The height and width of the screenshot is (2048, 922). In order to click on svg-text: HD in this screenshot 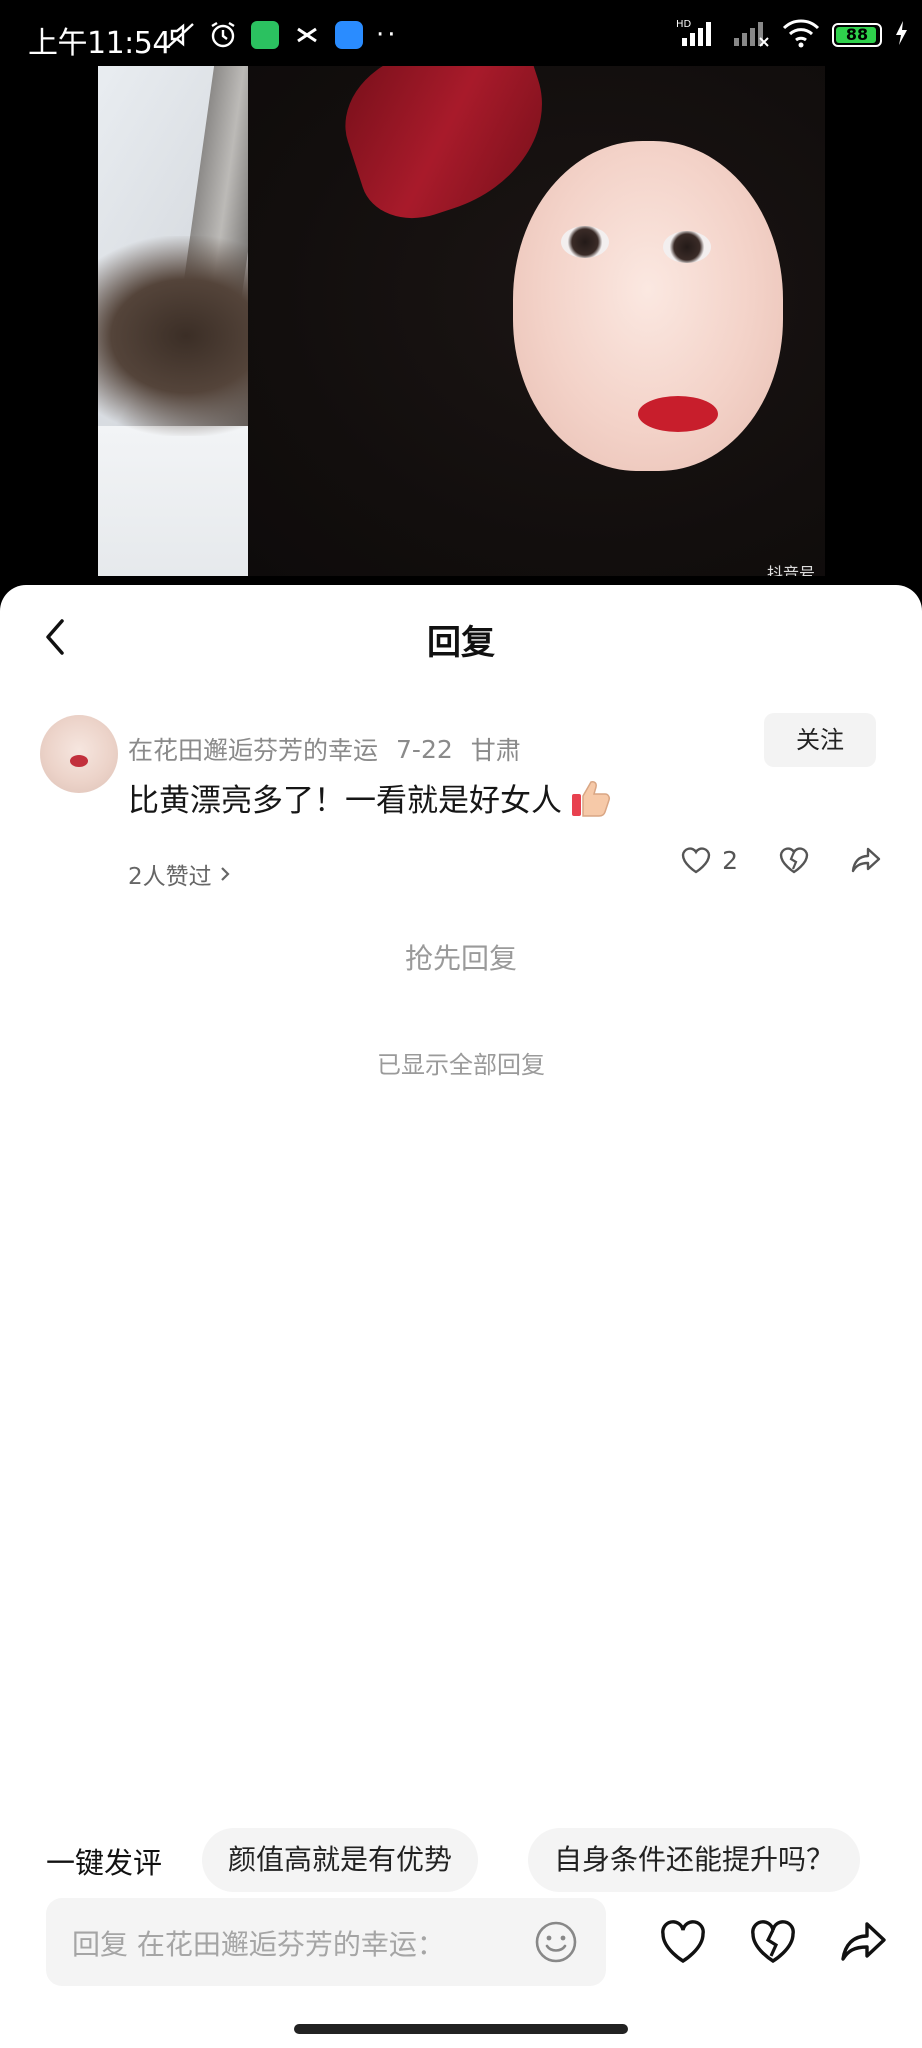, I will do `click(684, 24)`.